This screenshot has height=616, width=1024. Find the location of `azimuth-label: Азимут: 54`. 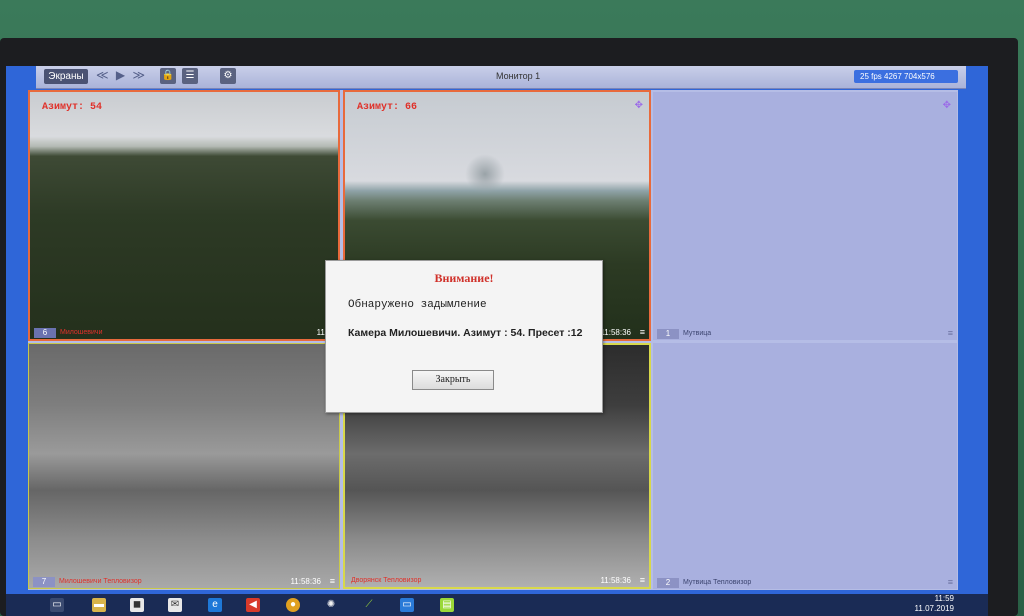

azimuth-label: Азимут: 54 is located at coordinates (72, 107).